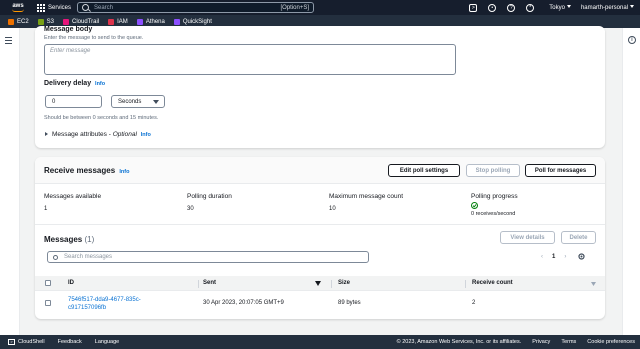 The image size is (640, 349). What do you see at coordinates (493, 170) in the screenshot?
I see `stop-polling-button: Stop polling` at bounding box center [493, 170].